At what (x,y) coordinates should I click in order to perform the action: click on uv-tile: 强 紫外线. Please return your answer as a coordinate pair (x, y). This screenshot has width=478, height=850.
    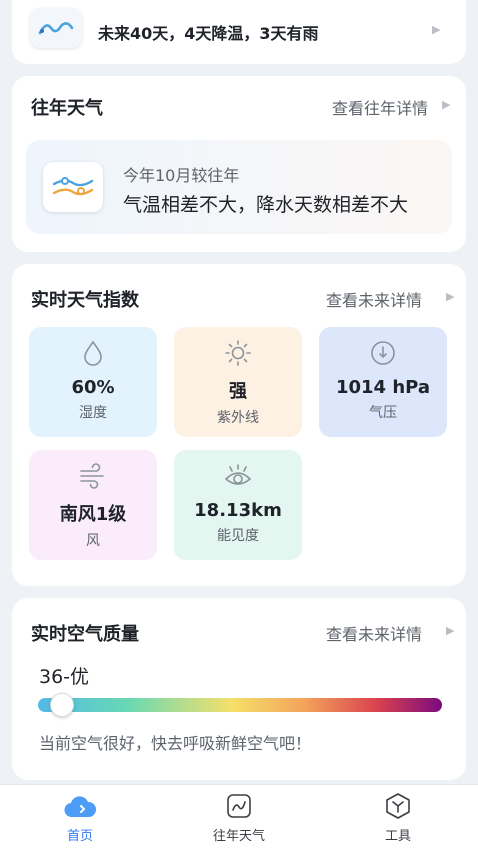
    Looking at the image, I should click on (238, 382).